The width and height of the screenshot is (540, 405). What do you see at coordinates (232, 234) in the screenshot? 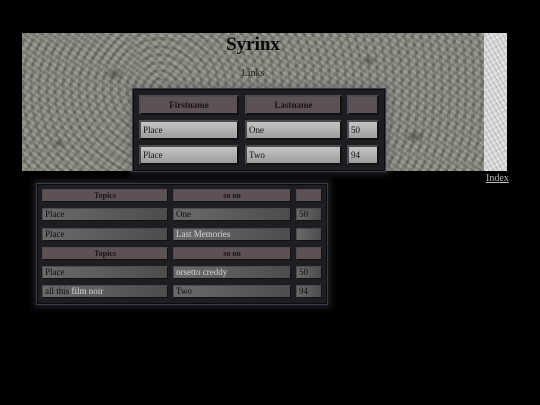
I see `table-cell: Last Memories` at bounding box center [232, 234].